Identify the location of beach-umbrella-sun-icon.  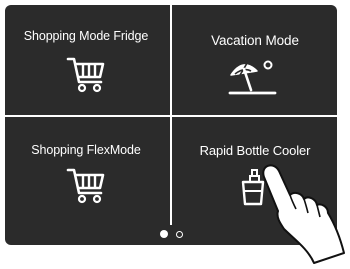
(255, 77).